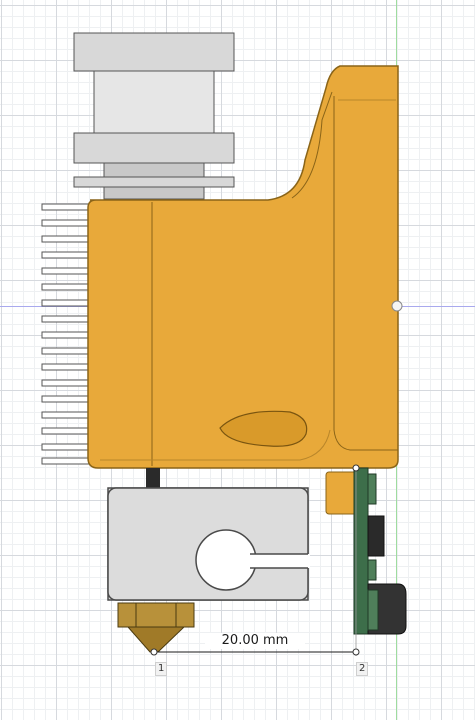 This screenshot has height=720, width=475. I want to click on heat-break, so click(153, 478).